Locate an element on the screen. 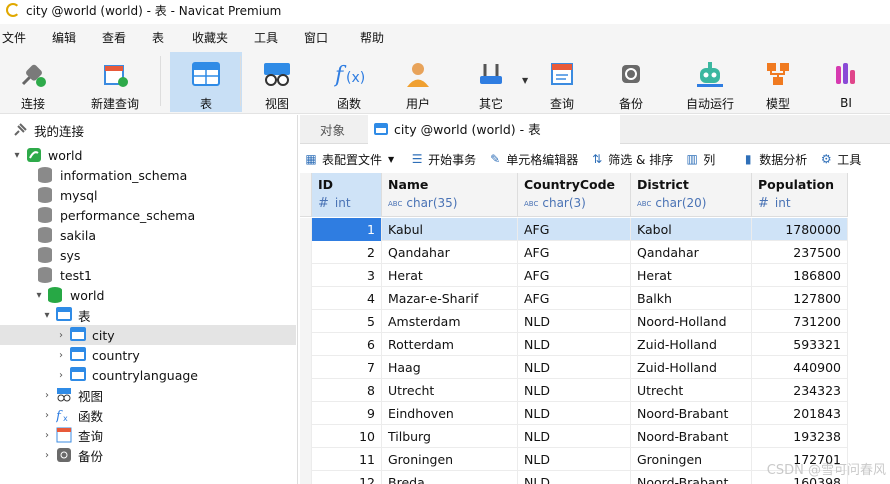 The image size is (890, 484). toolbar-button-2: 表 is located at coordinates (206, 82).